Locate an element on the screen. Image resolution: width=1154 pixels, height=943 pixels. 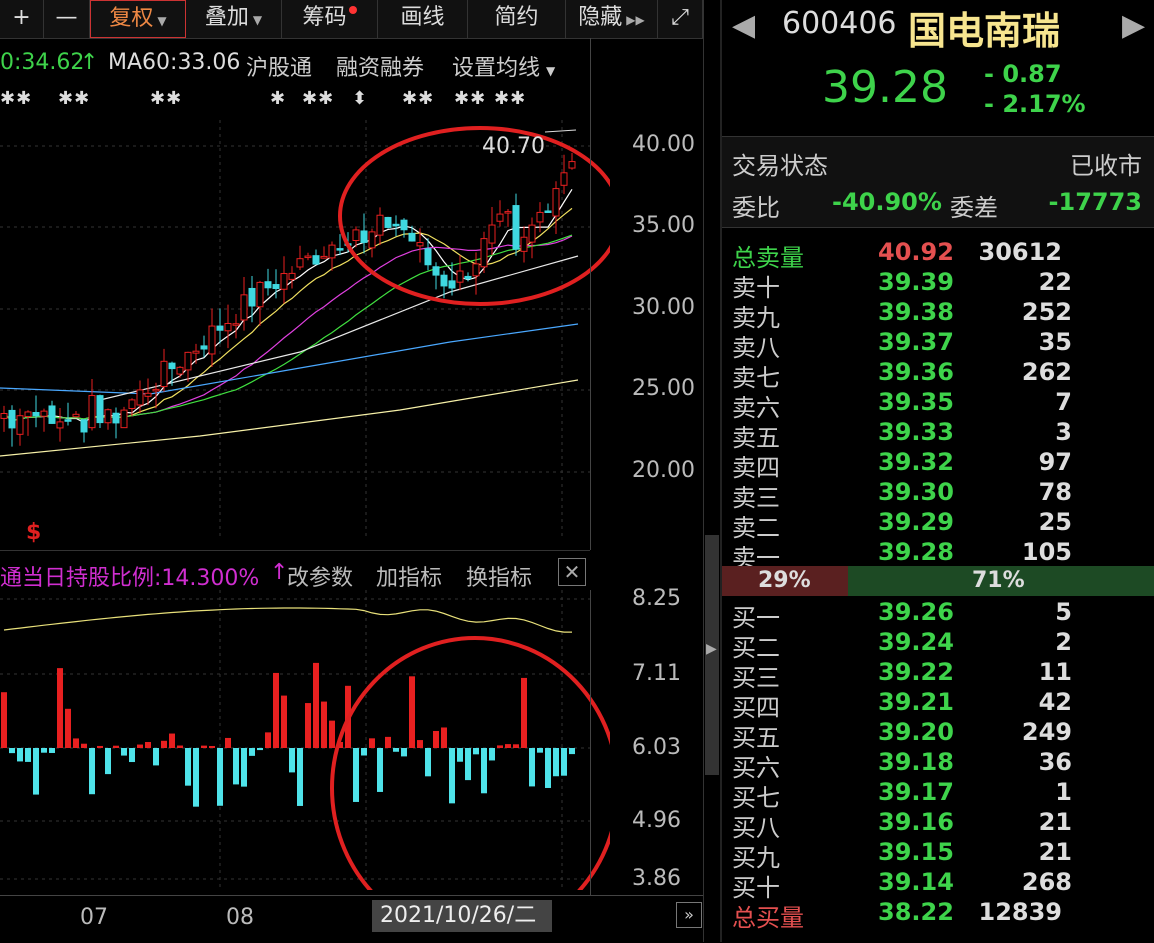
next-stock-button: ▶ is located at coordinates (1133, 25).